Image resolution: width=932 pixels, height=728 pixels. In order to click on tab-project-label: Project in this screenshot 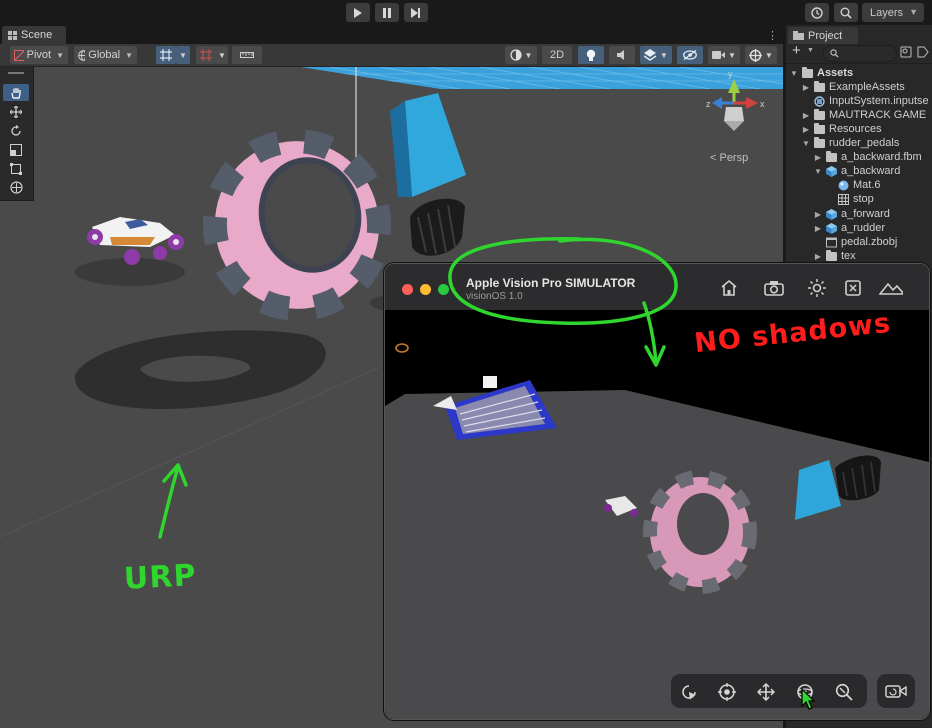, I will do `click(825, 35)`.